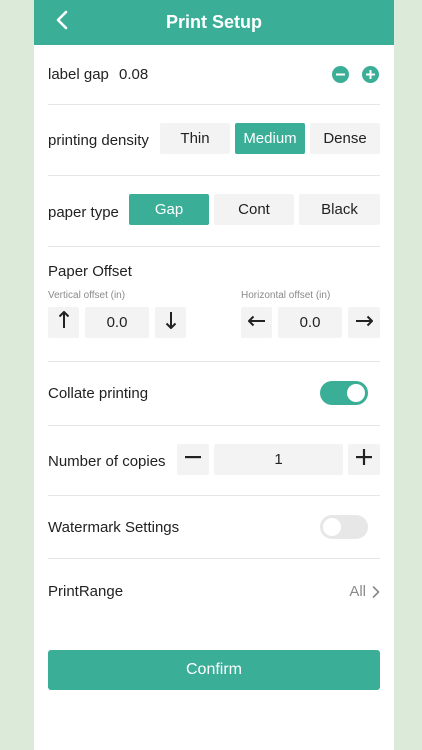  What do you see at coordinates (117, 322) in the screenshot?
I see `vertical-offset-value: 0.0` at bounding box center [117, 322].